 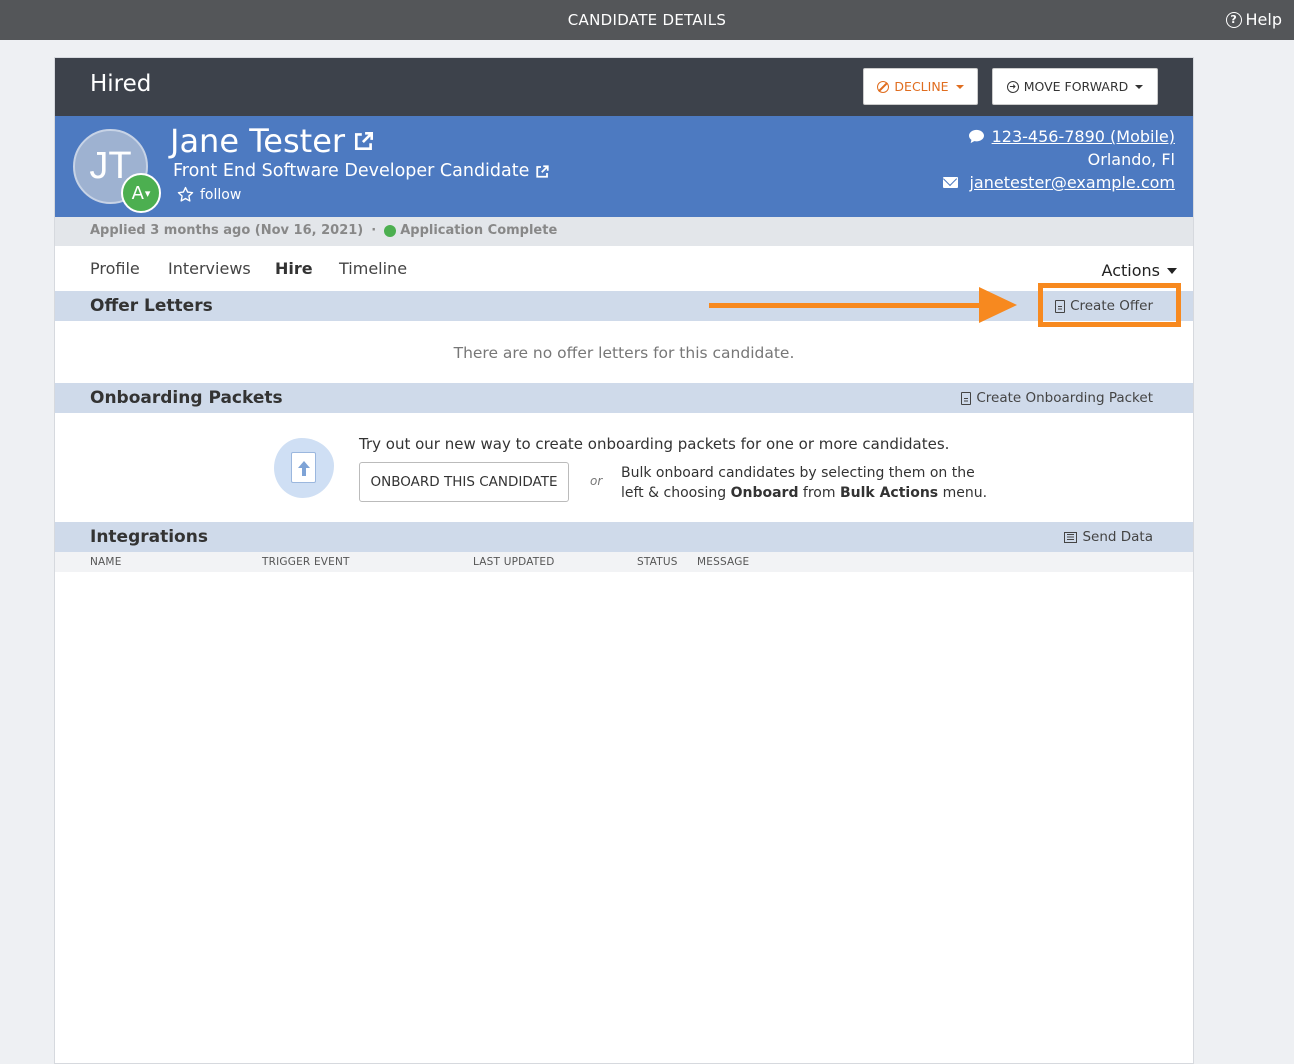 What do you see at coordinates (258, 141) in the screenshot?
I see `candidate-name: Jane Tester` at bounding box center [258, 141].